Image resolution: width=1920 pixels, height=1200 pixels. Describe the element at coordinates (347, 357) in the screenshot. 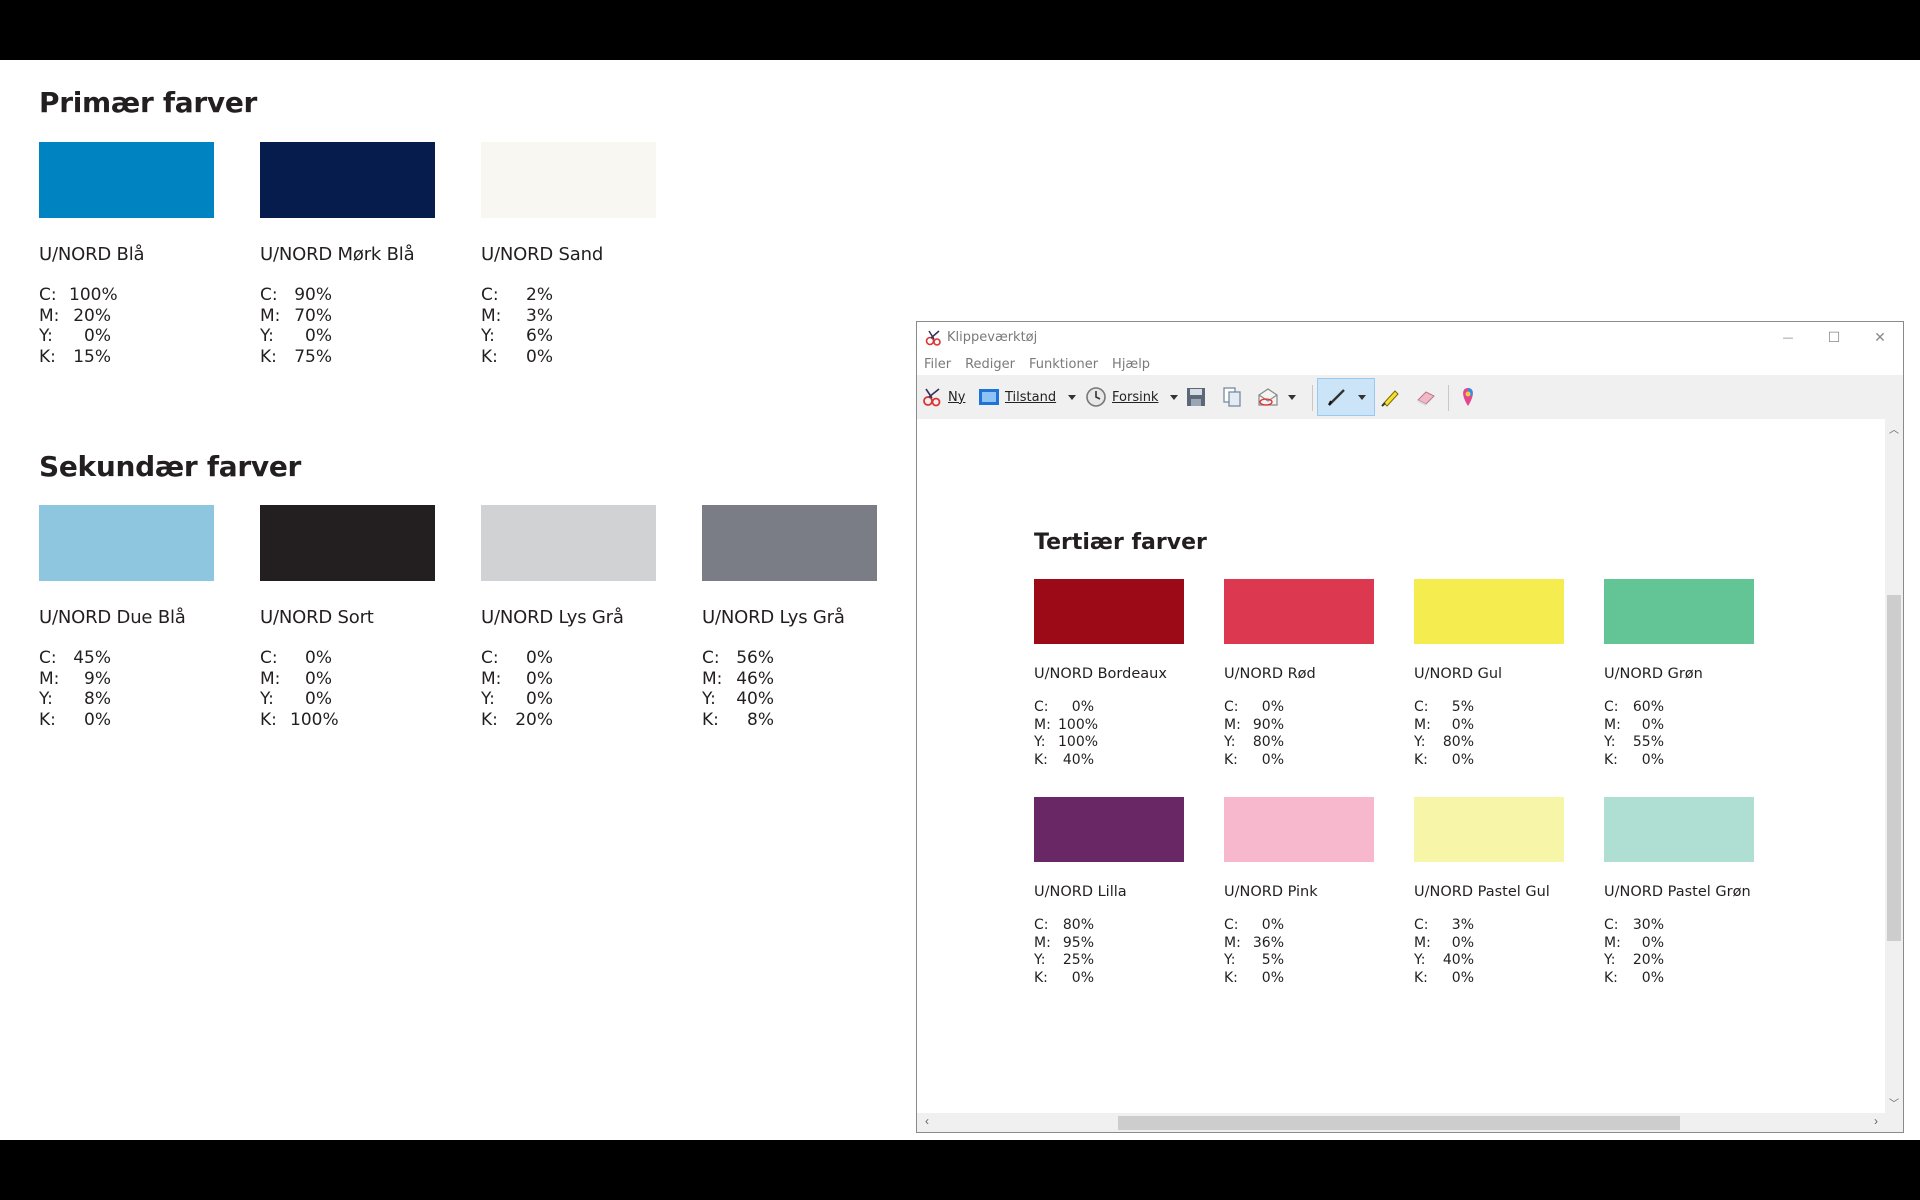

I see `cmyk-row-k: K: 75%` at that location.